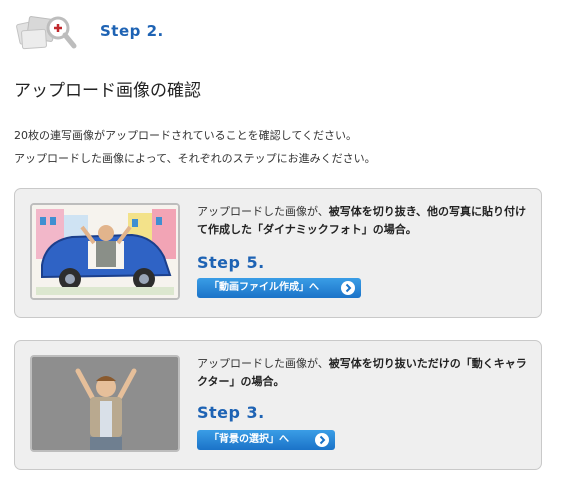 The width and height of the screenshot is (578, 483). I want to click on intro-line-2: アップロードした画像によって、それぞれのステップにお進みください。, so click(195, 158).